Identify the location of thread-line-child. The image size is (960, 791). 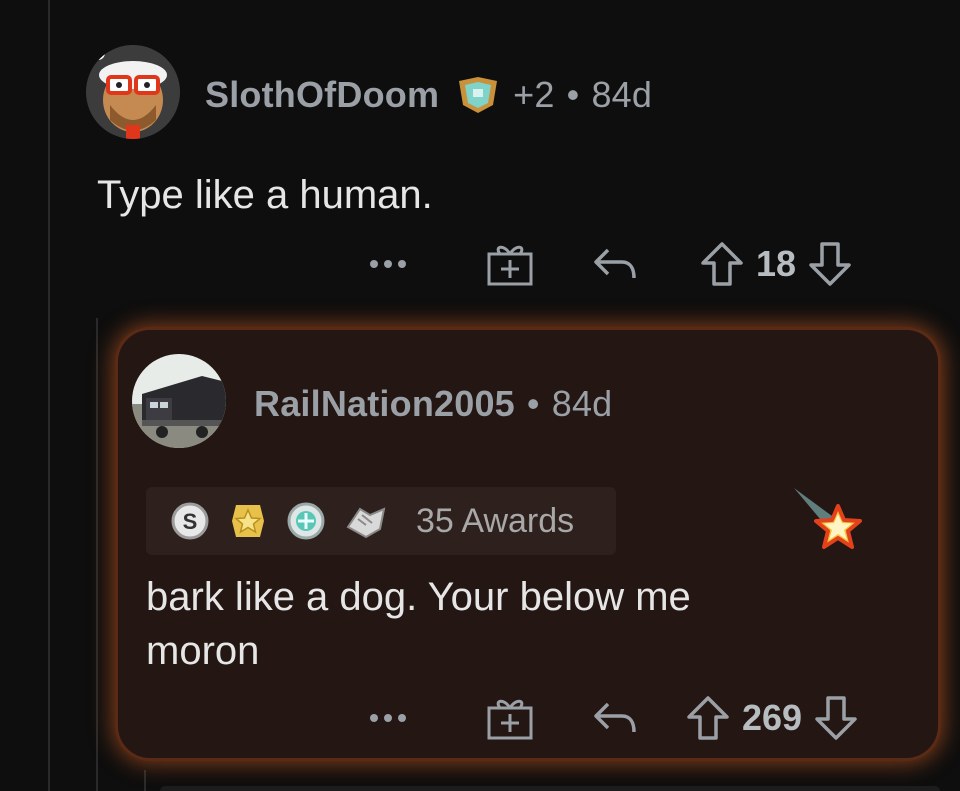
(145, 780).